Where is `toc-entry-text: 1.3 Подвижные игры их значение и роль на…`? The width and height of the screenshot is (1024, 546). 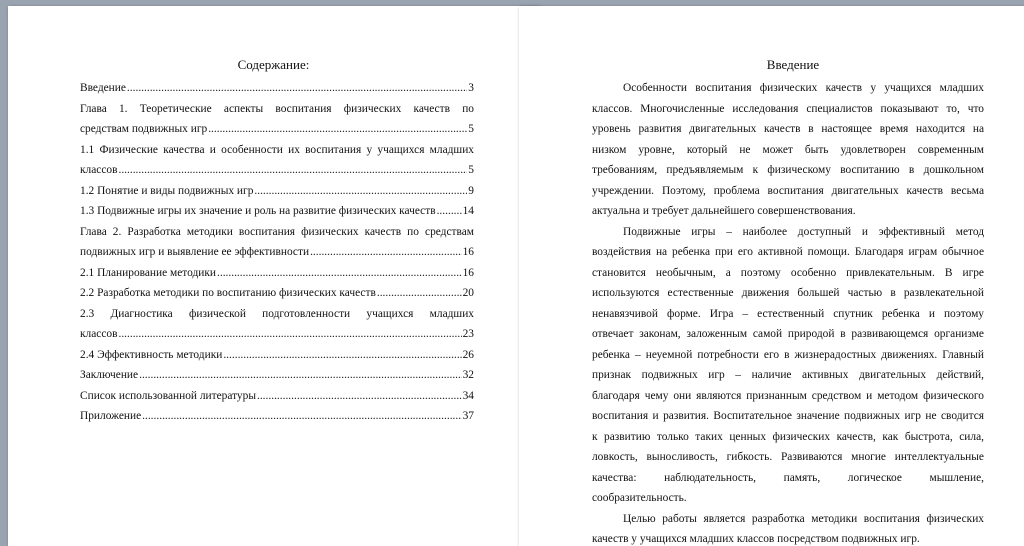
toc-entry-text: 1.3 Подвижные игры их значение и роль на… is located at coordinates (258, 211).